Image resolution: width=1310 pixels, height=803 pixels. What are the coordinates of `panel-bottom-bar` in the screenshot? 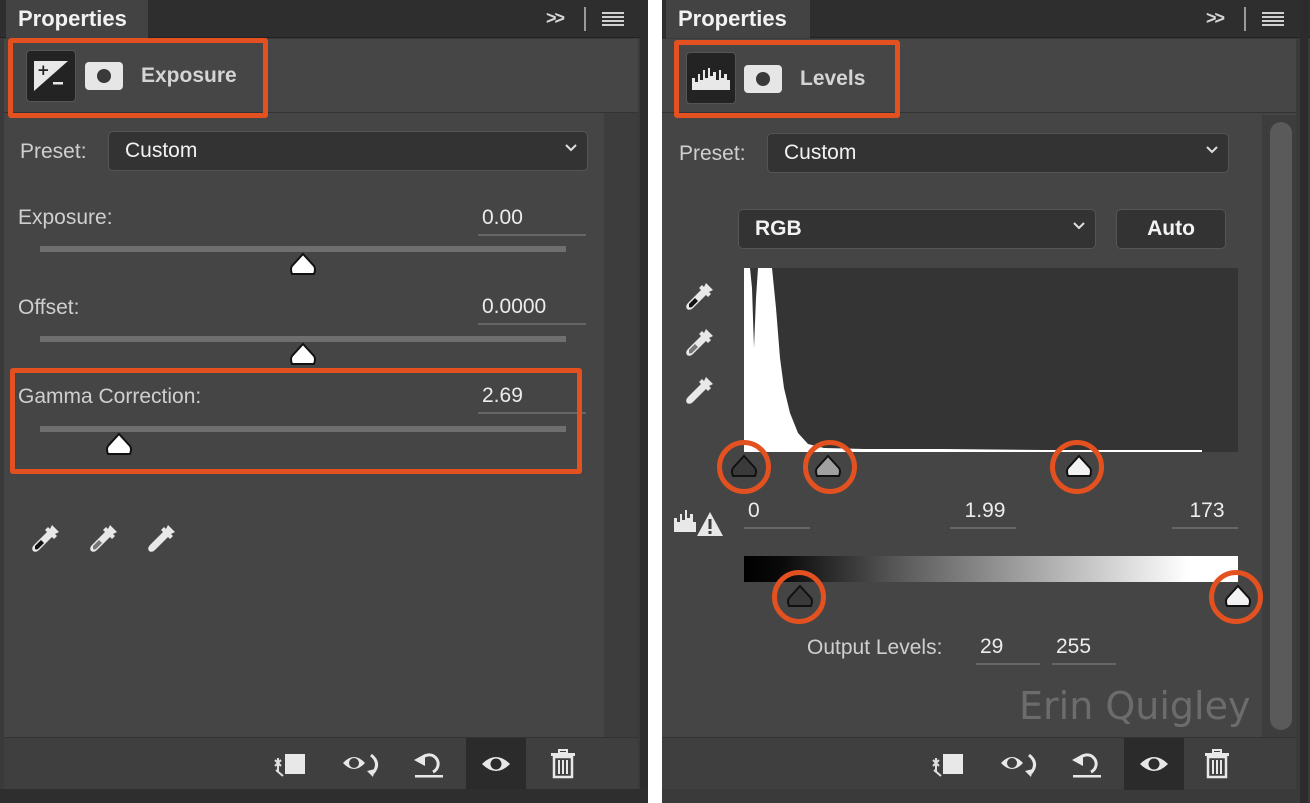 It's located at (324, 796).